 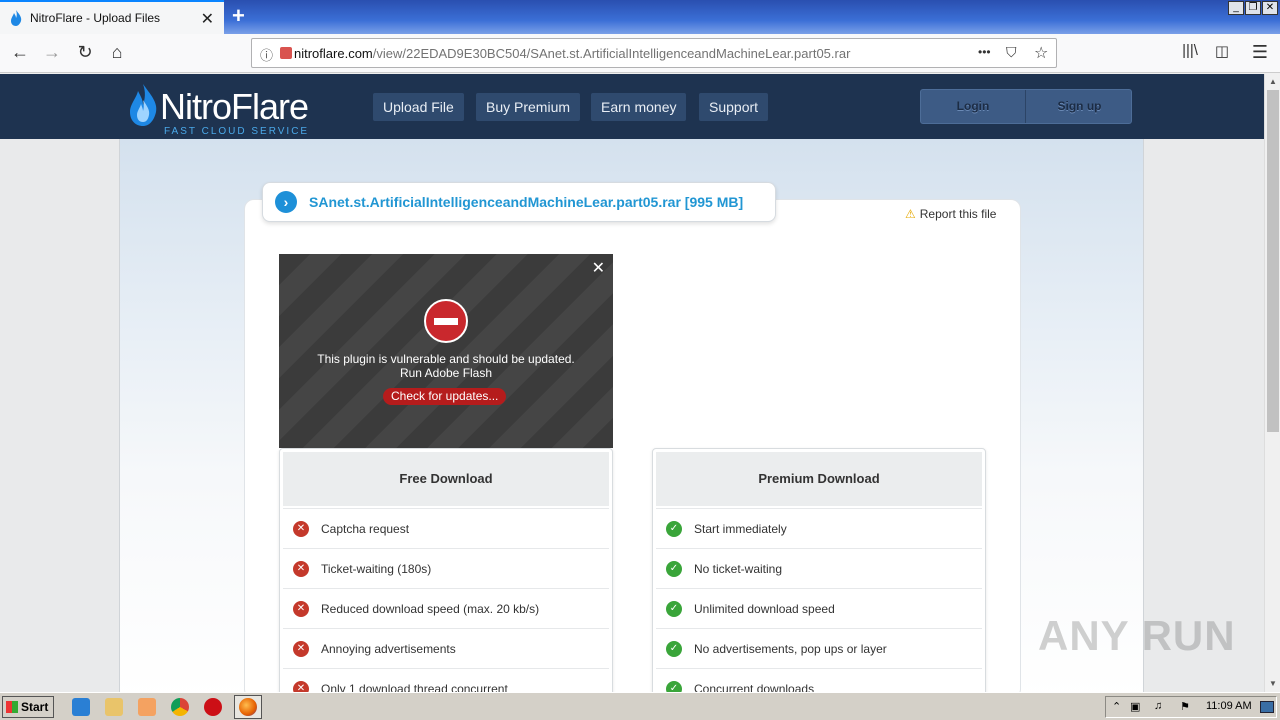 What do you see at coordinates (20, 52) in the screenshot?
I see `back-arrow-icon: ←` at bounding box center [20, 52].